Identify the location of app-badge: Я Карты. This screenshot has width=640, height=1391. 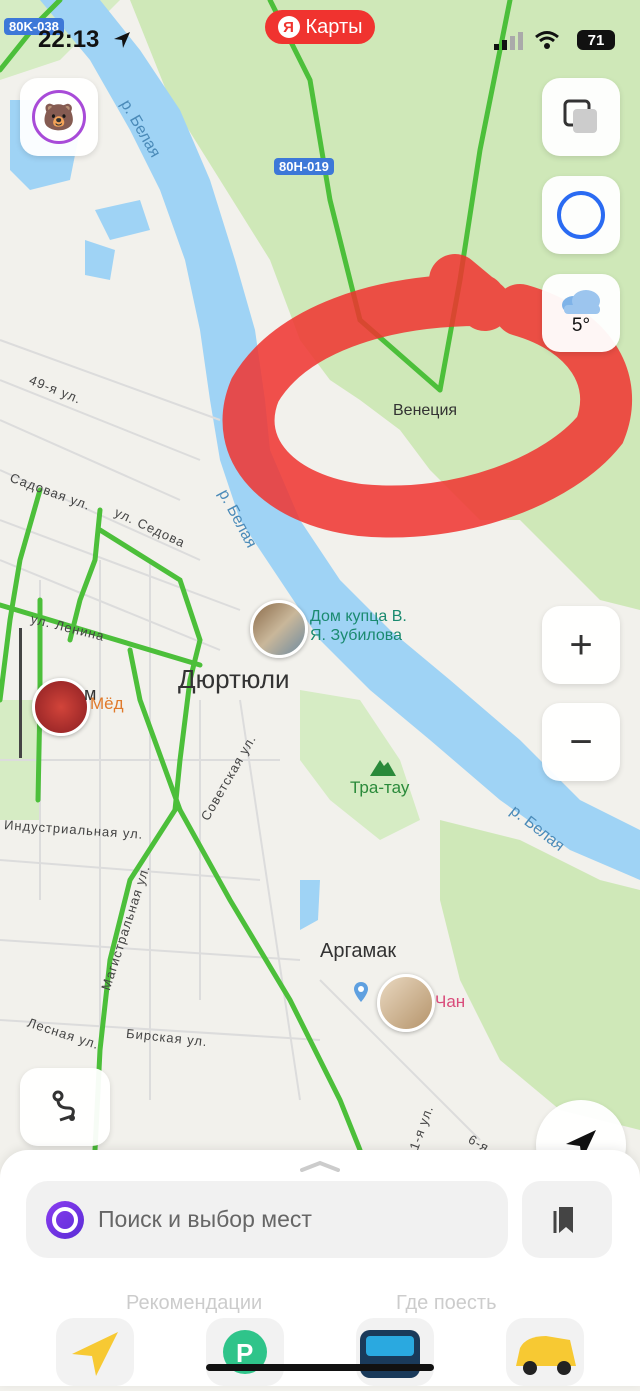
(320, 27).